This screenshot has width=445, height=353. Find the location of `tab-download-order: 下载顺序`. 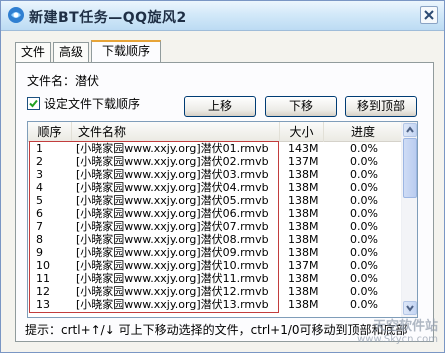

tab-download-order: 下载顺序 is located at coordinates (126, 51).